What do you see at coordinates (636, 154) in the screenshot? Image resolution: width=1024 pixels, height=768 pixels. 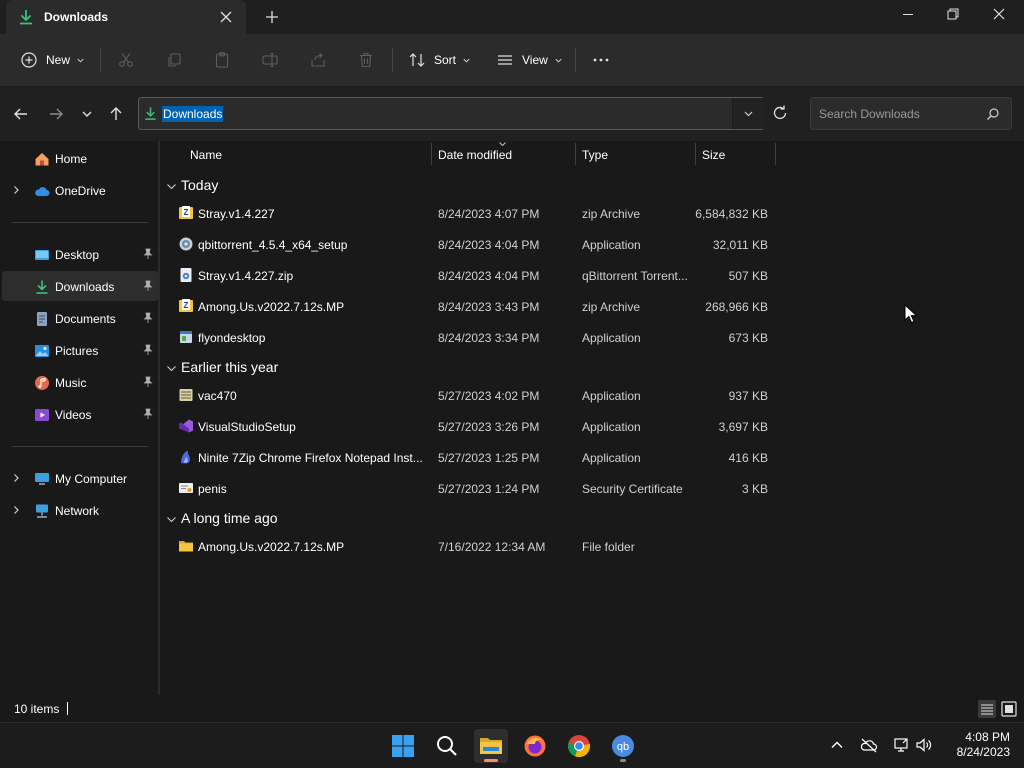 I see `column-header-type: Type` at bounding box center [636, 154].